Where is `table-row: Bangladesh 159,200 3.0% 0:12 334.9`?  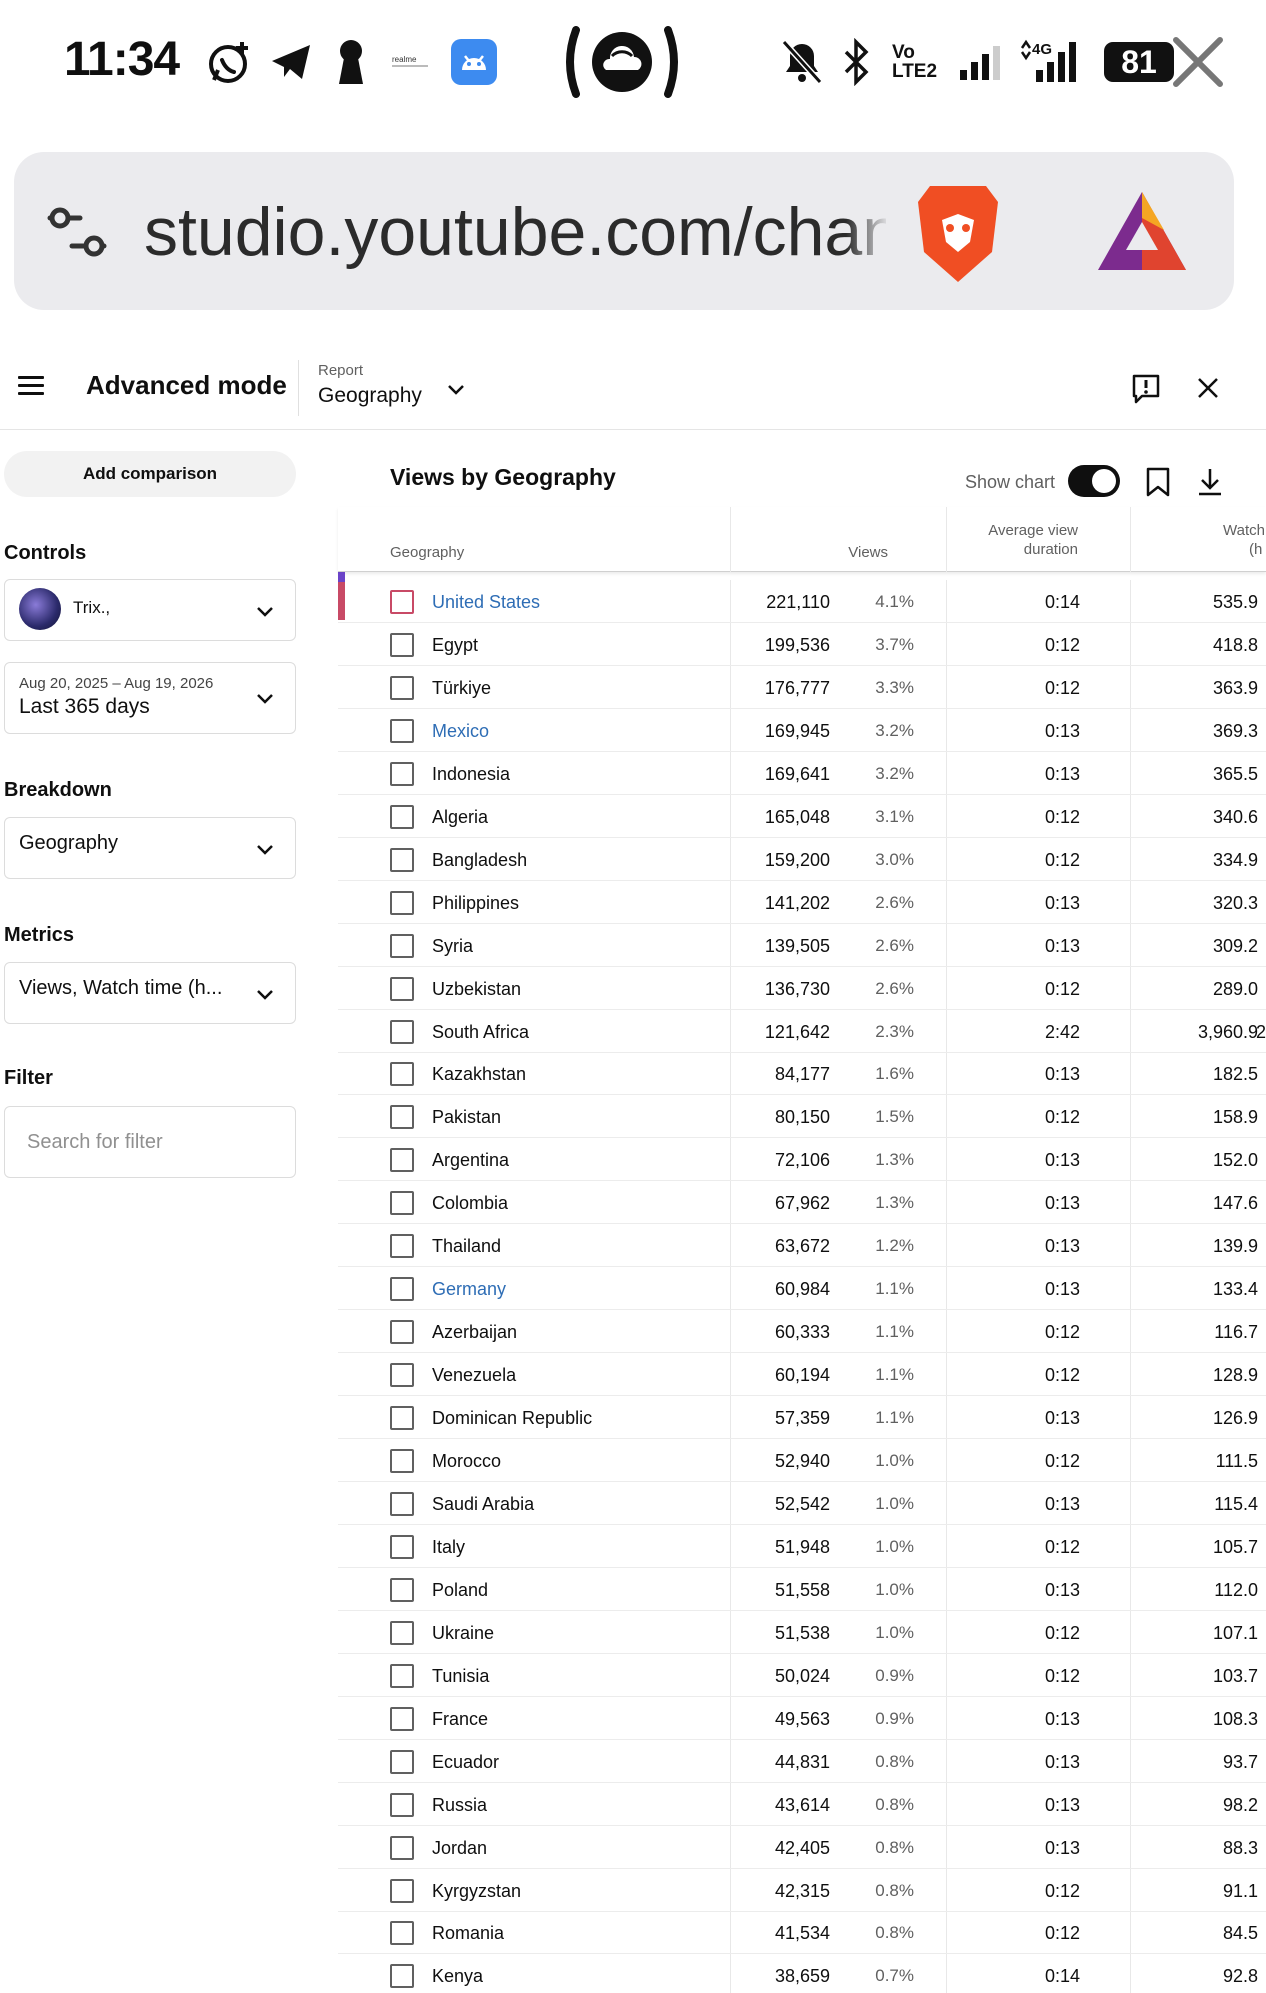
table-row: Bangladesh 159,200 3.0% 0:12 334.9 is located at coordinates (802, 859).